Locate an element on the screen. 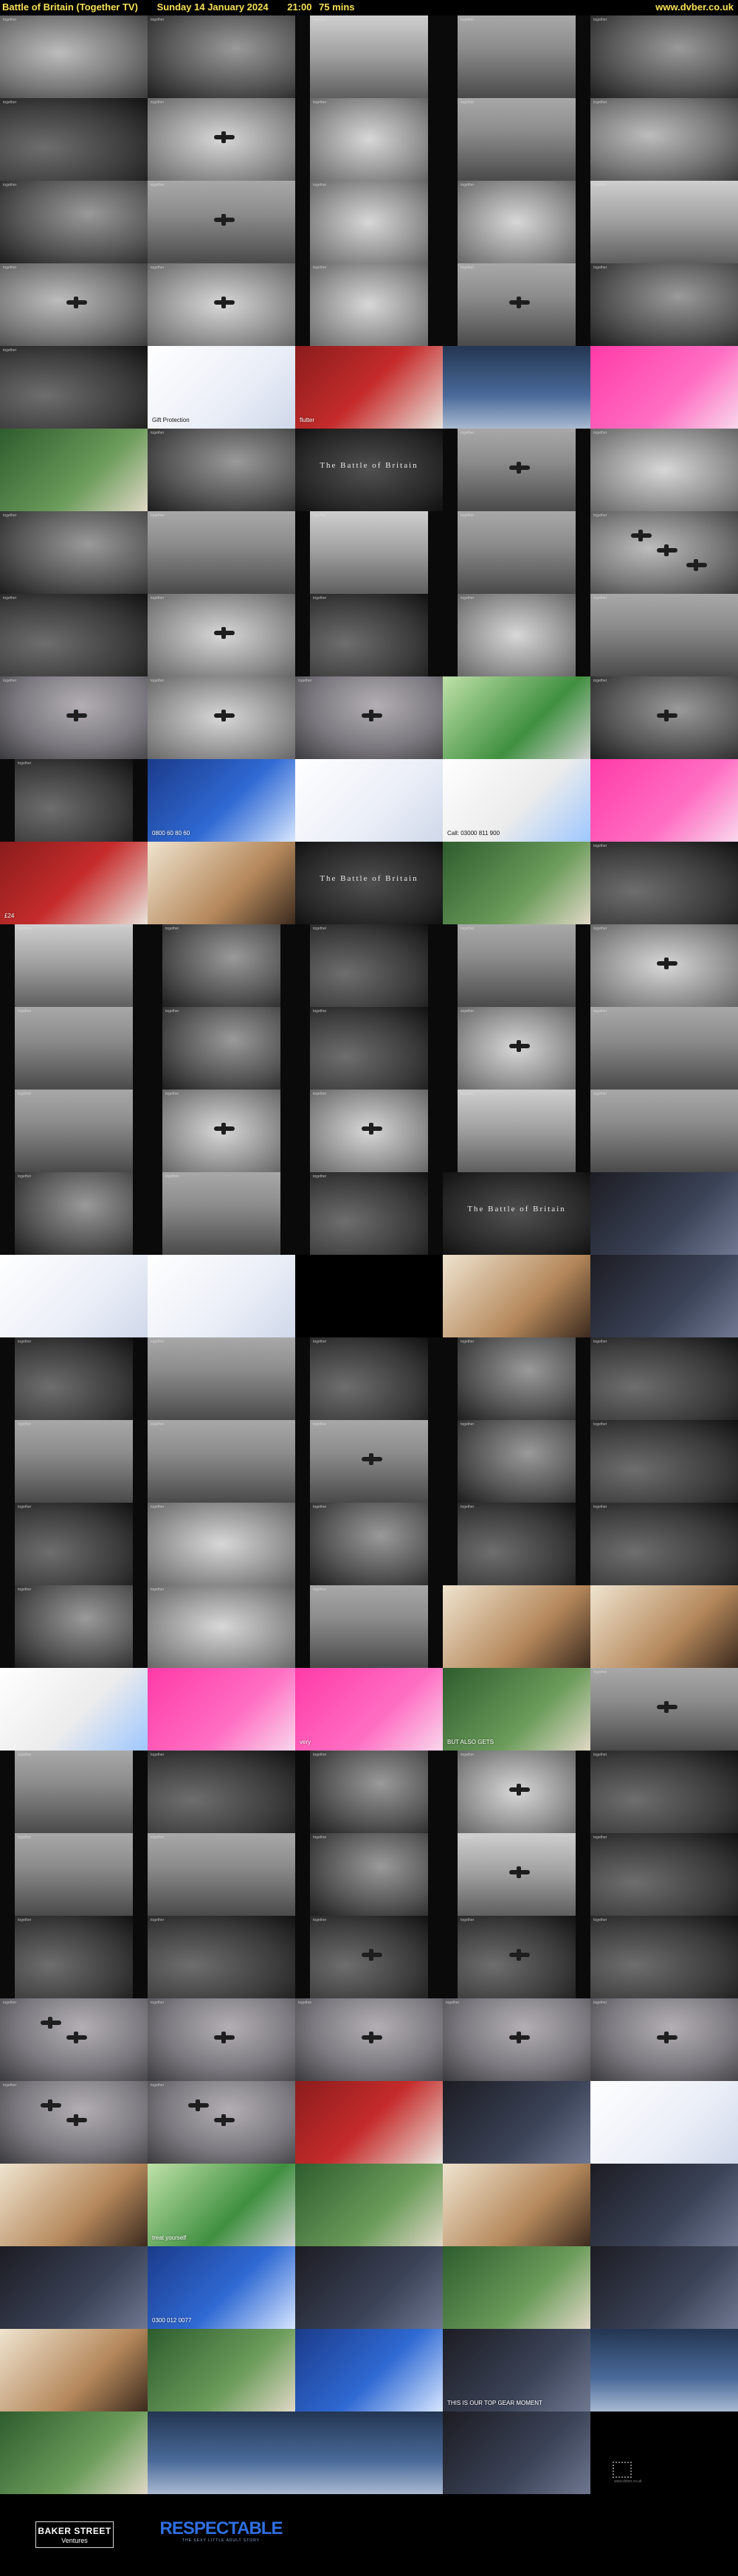  thumbnail: THIS IS OUR TOP GEAR MOMENT is located at coordinates (516, 2370).